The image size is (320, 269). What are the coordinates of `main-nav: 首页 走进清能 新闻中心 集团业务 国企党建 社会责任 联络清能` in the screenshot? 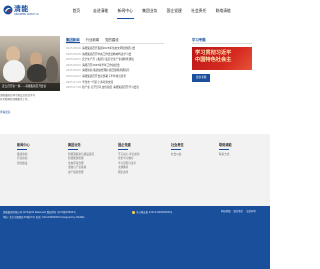 It's located at (150, 11).